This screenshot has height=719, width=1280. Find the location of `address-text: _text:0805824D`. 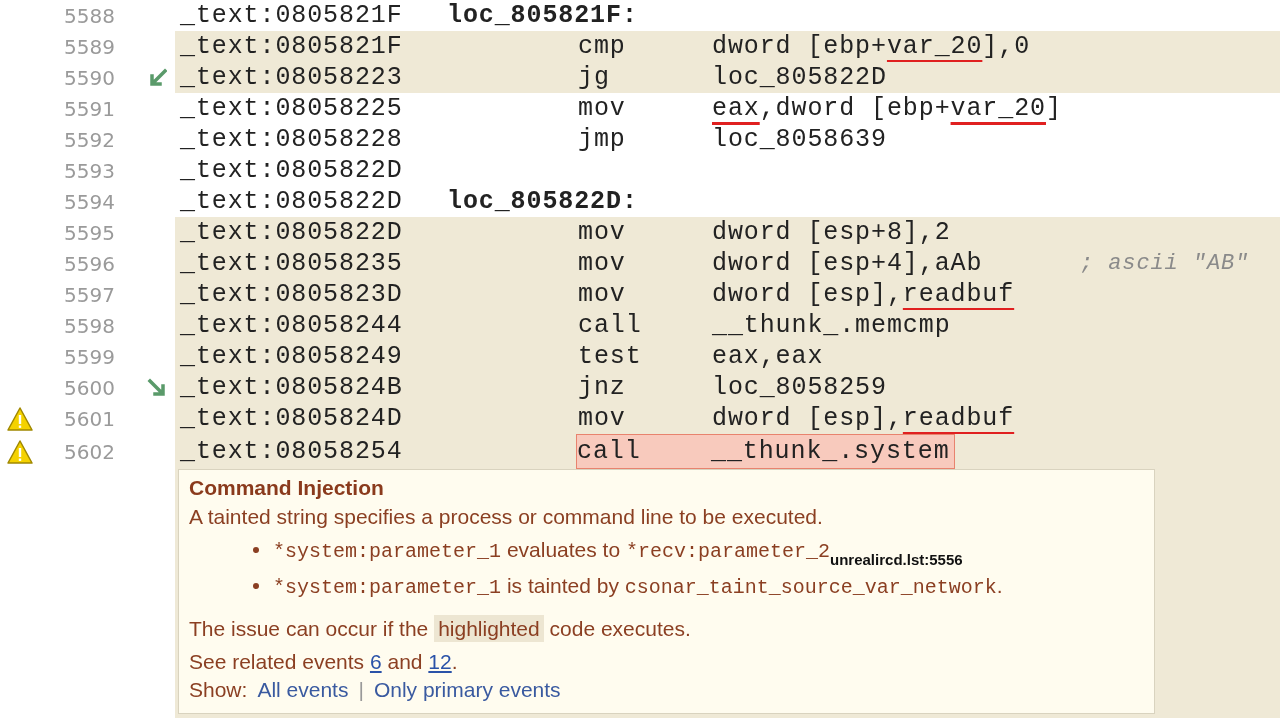

address-text: _text:0805824D is located at coordinates (292, 418).